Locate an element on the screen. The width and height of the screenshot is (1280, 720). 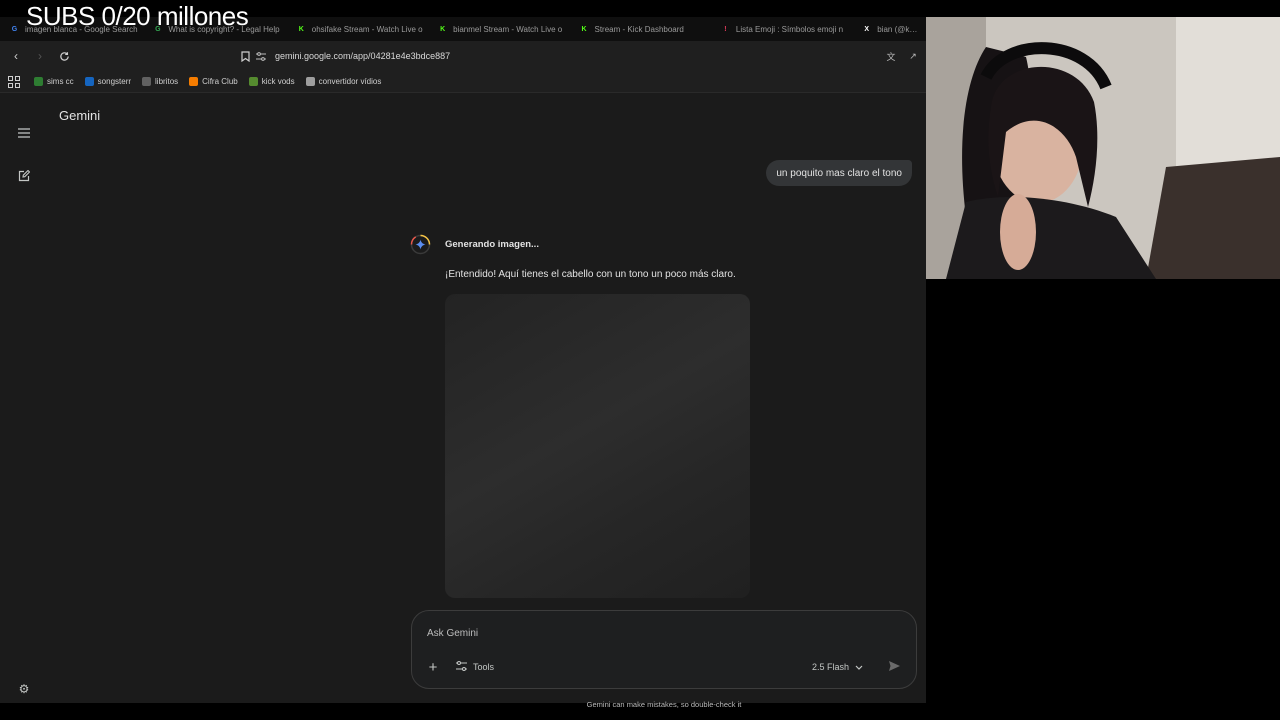
webcam-feed is located at coordinates (1103, 148).